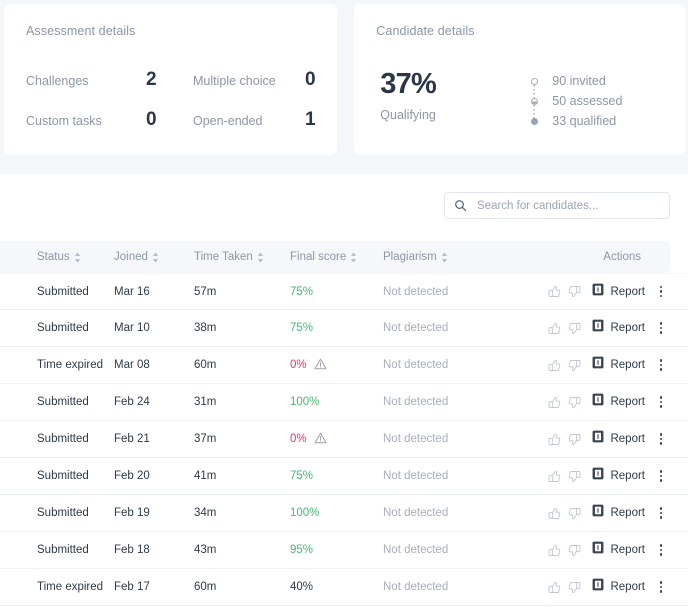 The height and width of the screenshot is (615, 688). I want to click on table-row: Submitted Mar 16 57m 75% Not detected Report, so click(344, 291).